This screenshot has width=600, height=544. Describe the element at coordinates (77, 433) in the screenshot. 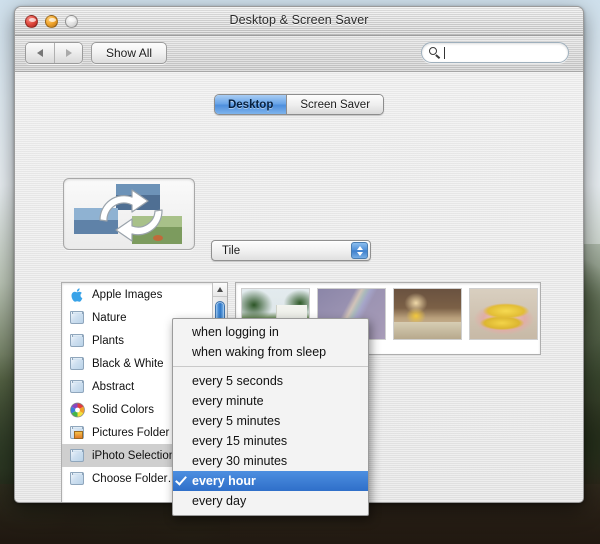

I see `pictures-folder-icon` at that location.